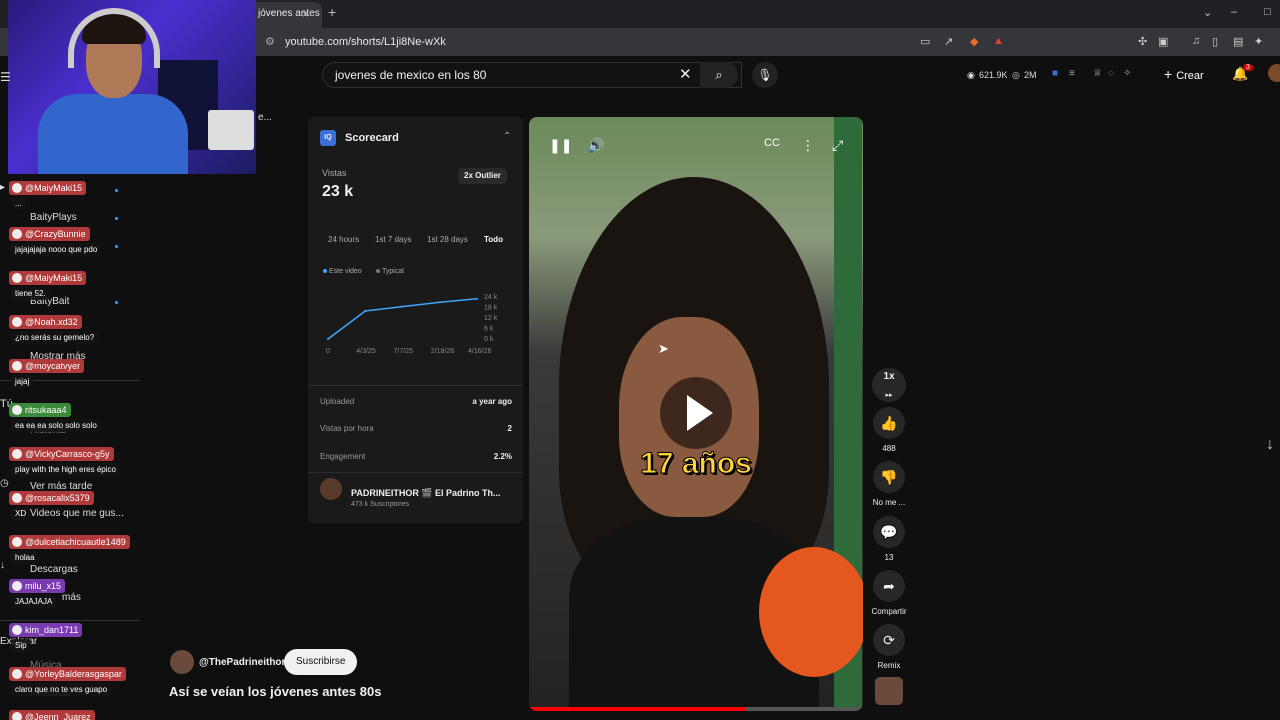  What do you see at coordinates (837, 145) in the screenshot?
I see `fullscreen-icon: ⤢` at bounding box center [837, 145].